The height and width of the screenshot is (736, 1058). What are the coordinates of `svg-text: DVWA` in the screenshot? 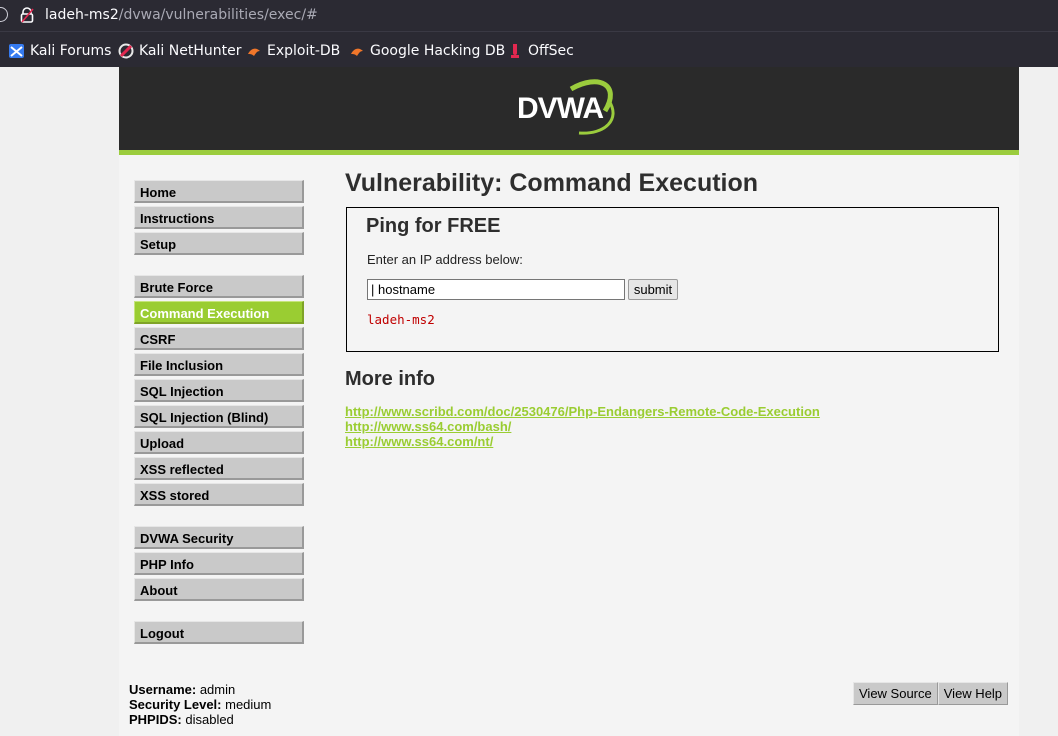 It's located at (560, 108).